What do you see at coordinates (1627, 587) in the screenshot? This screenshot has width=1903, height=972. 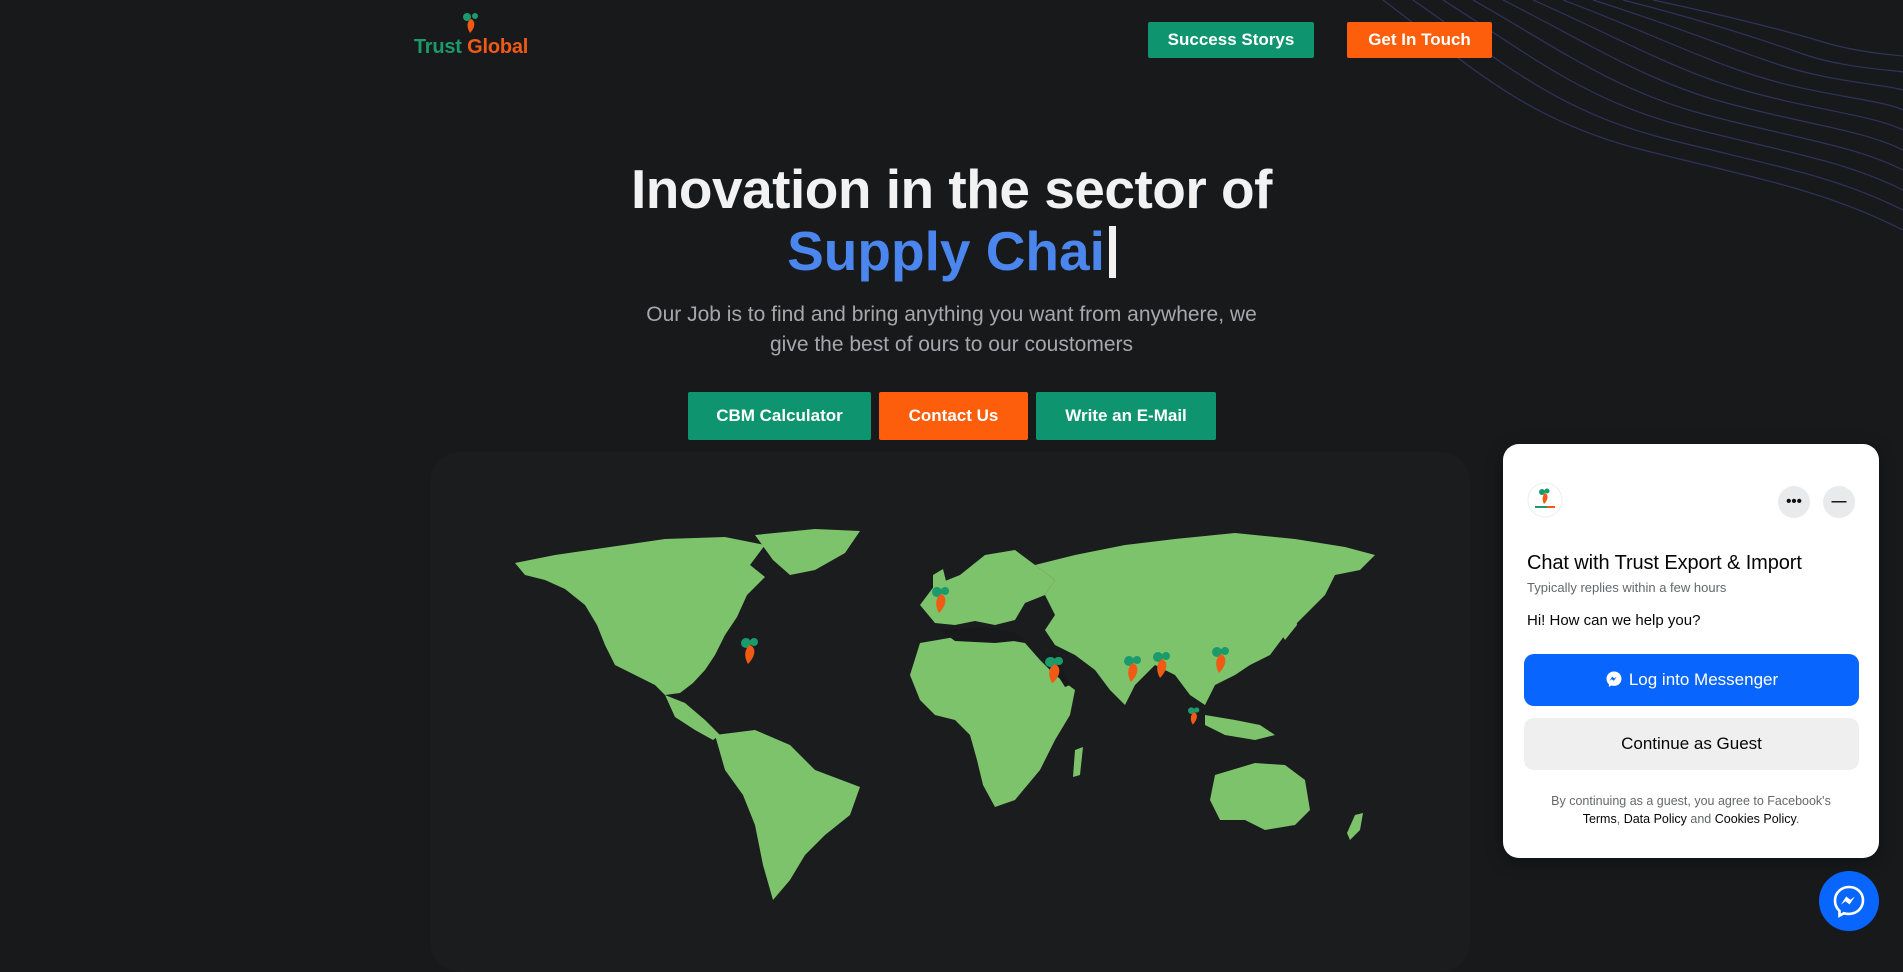 I see `reply-time: Typically replies within a few hours` at bounding box center [1627, 587].